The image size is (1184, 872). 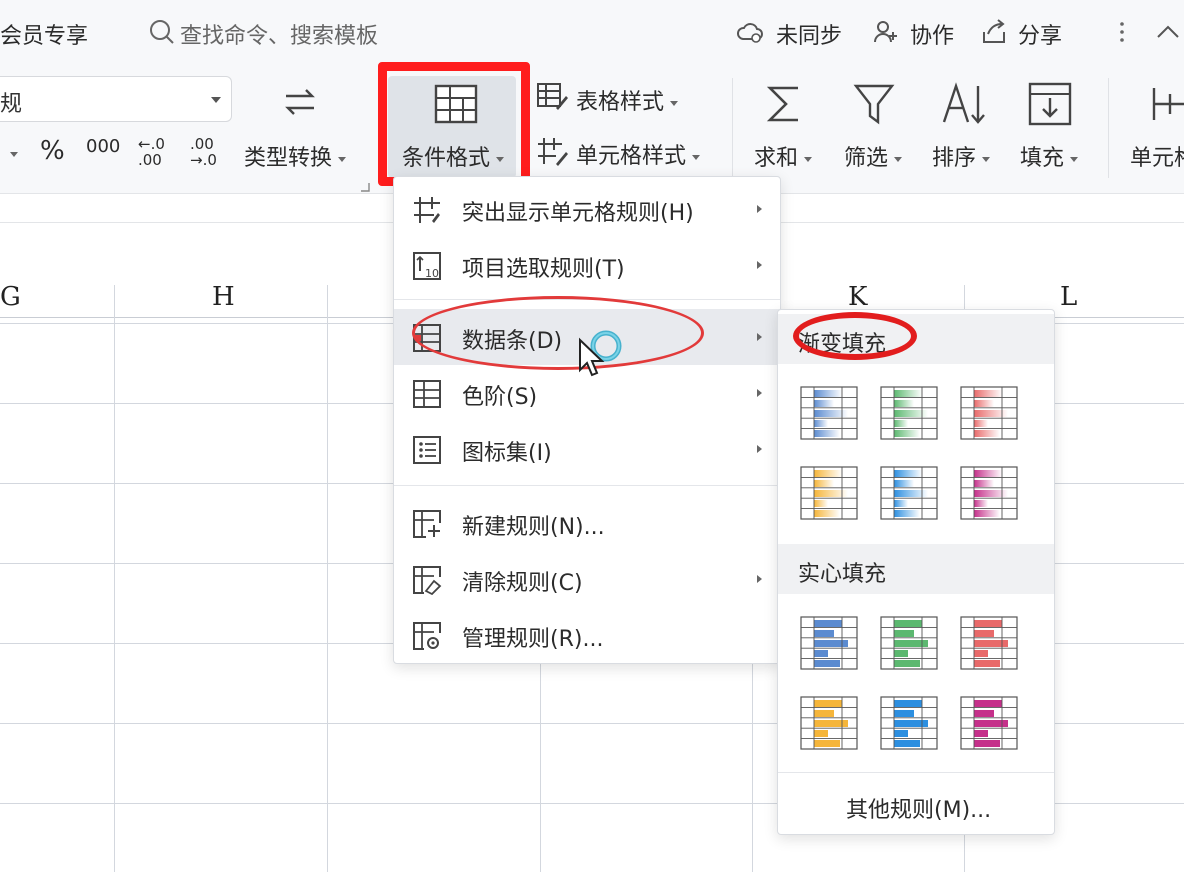 What do you see at coordinates (365, 187) in the screenshot?
I see `dialog-launcher-icon` at bounding box center [365, 187].